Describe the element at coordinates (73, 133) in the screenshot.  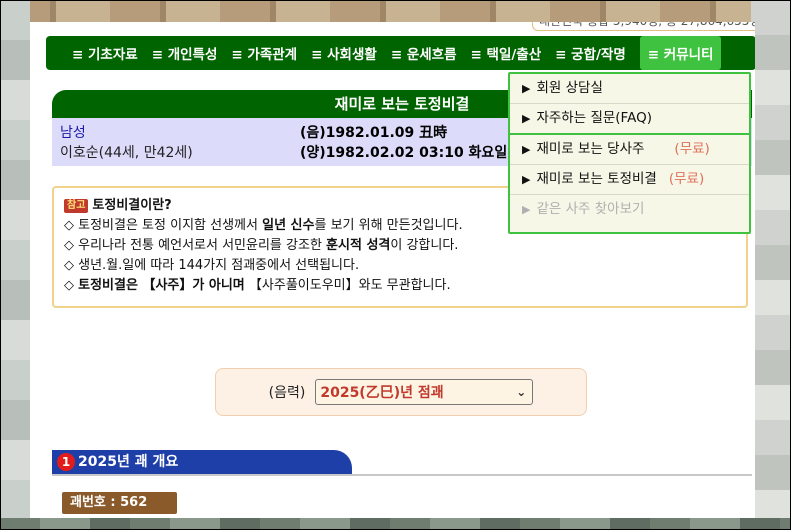
I see `person-gender: 남성` at that location.